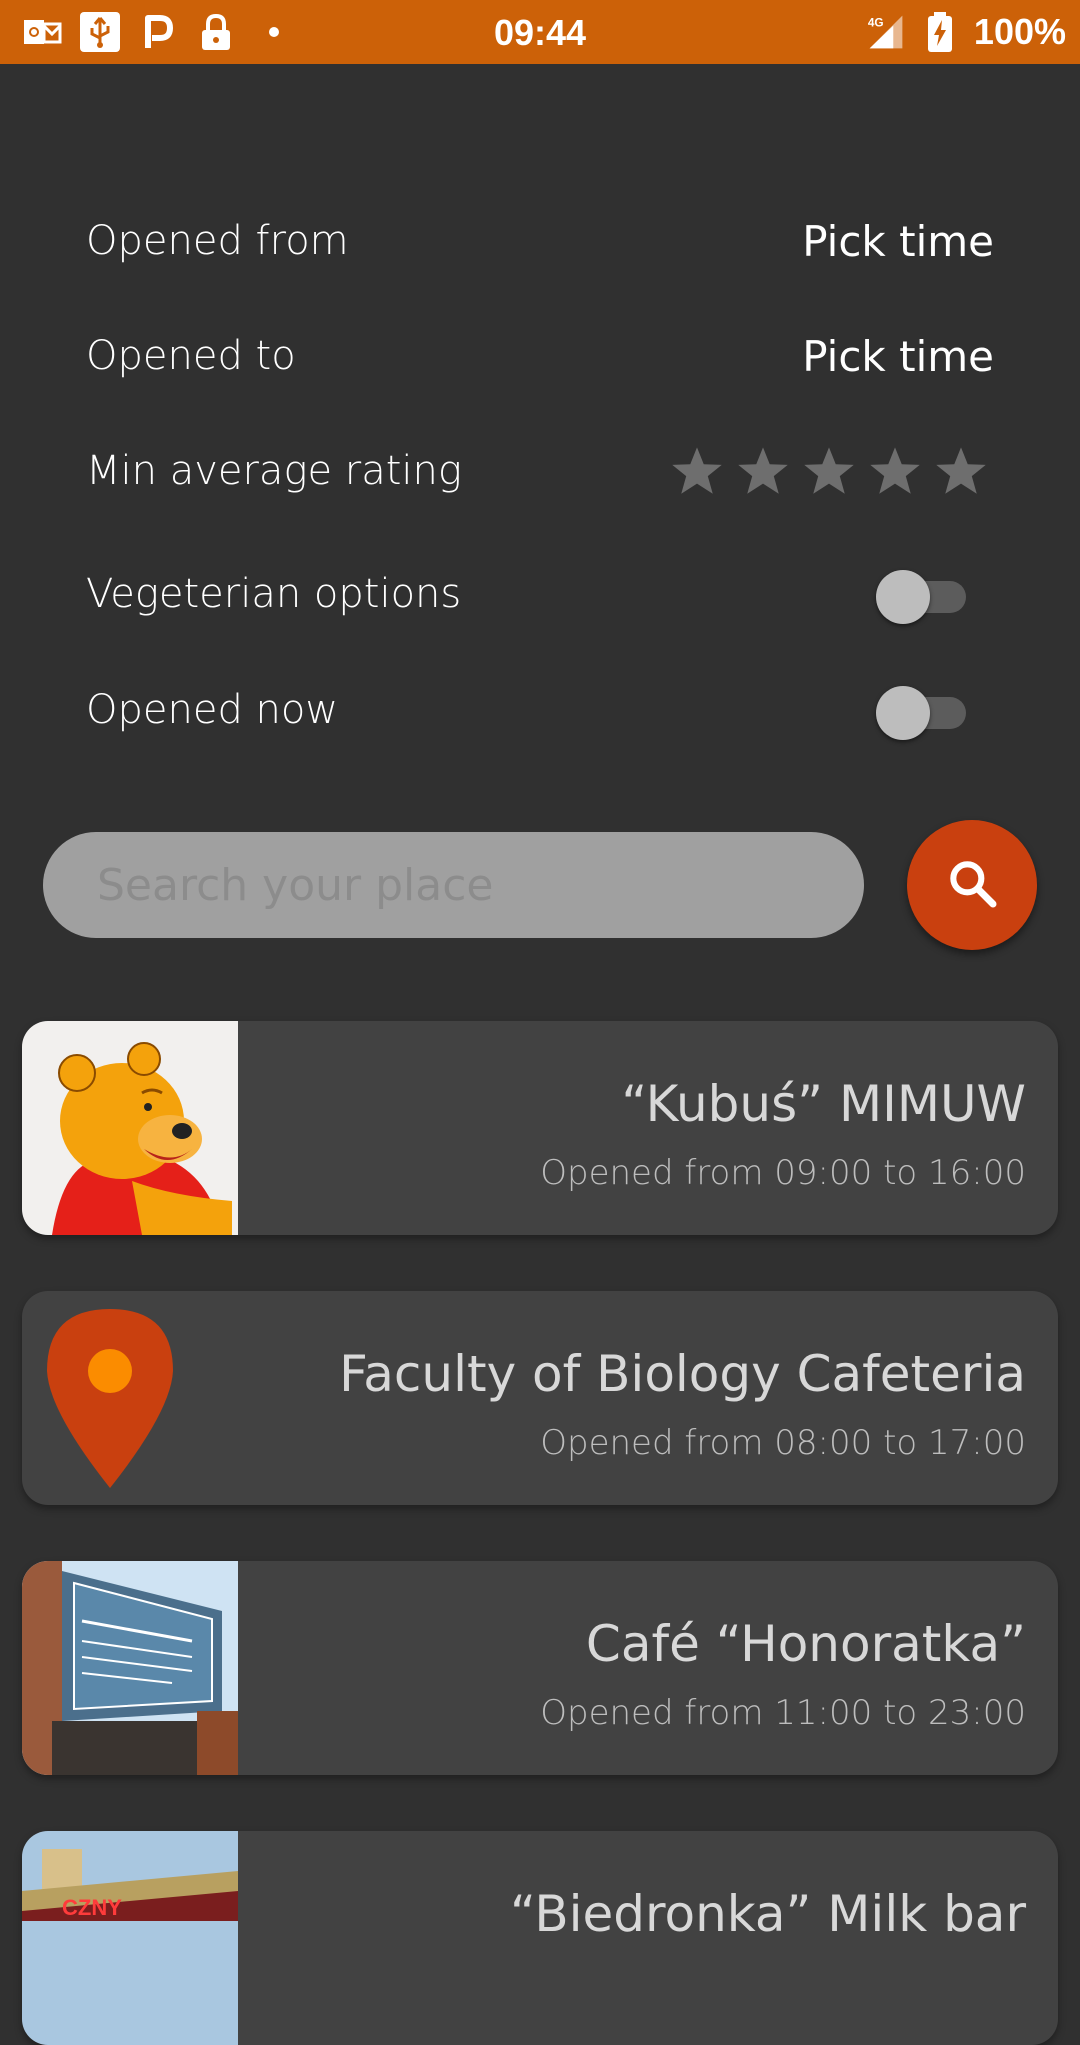 The height and width of the screenshot is (2045, 1080). Describe the element at coordinates (540, 32) in the screenshot. I see `status-bar: 09:44 4G 100%` at that location.